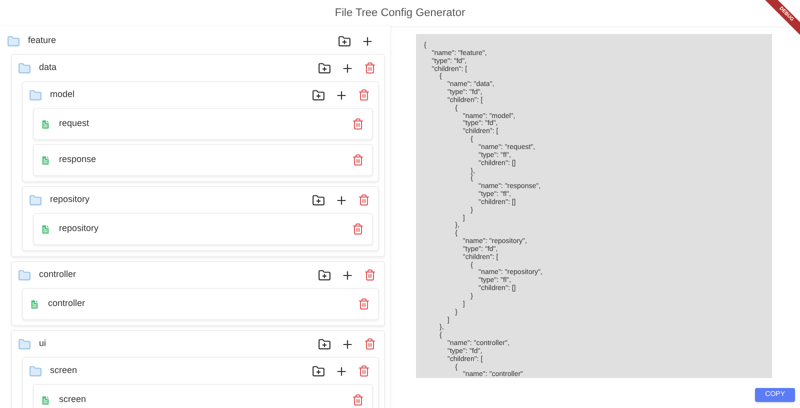 This screenshot has width=800, height=408. I want to click on file-name: repository, so click(79, 229).